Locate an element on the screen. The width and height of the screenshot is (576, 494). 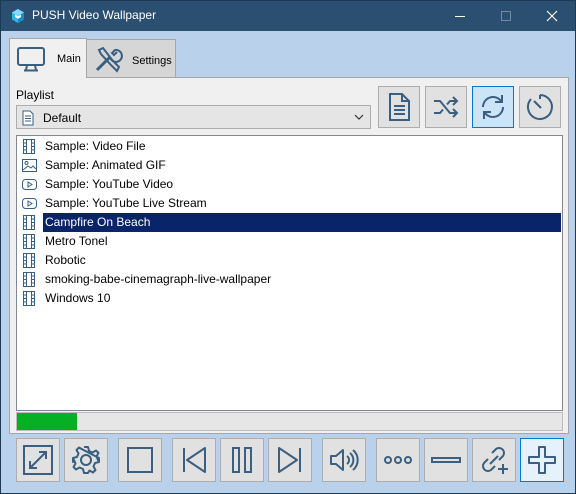
close-icon is located at coordinates (552, 16).